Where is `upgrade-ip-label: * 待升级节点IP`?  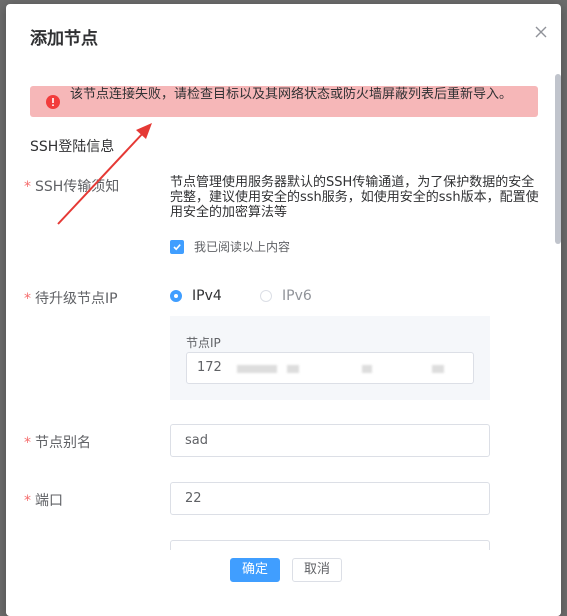
upgrade-ip-label: * 待升级节点IP is located at coordinates (71, 298).